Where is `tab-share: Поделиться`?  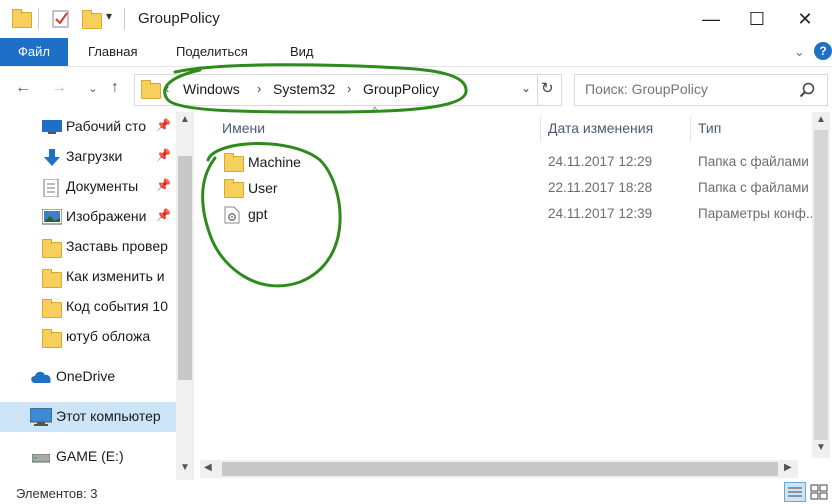 tab-share: Поделиться is located at coordinates (212, 52).